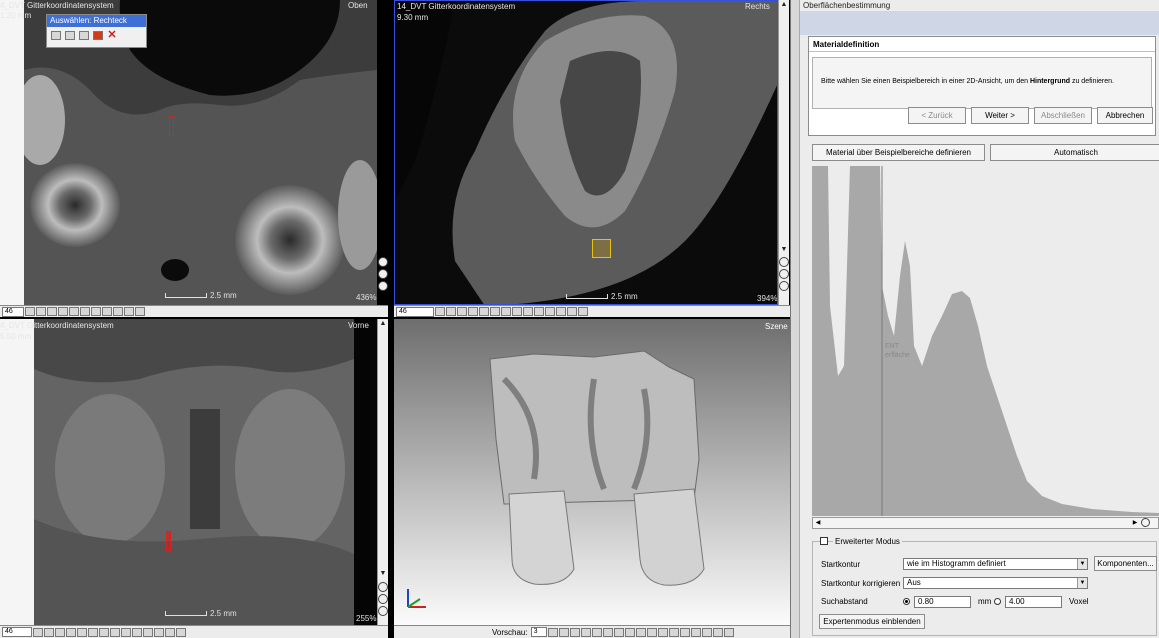 This screenshot has height=638, width=1159. Describe the element at coordinates (1074, 152) in the screenshot. I see `tab-automatic: Automatisch` at that location.